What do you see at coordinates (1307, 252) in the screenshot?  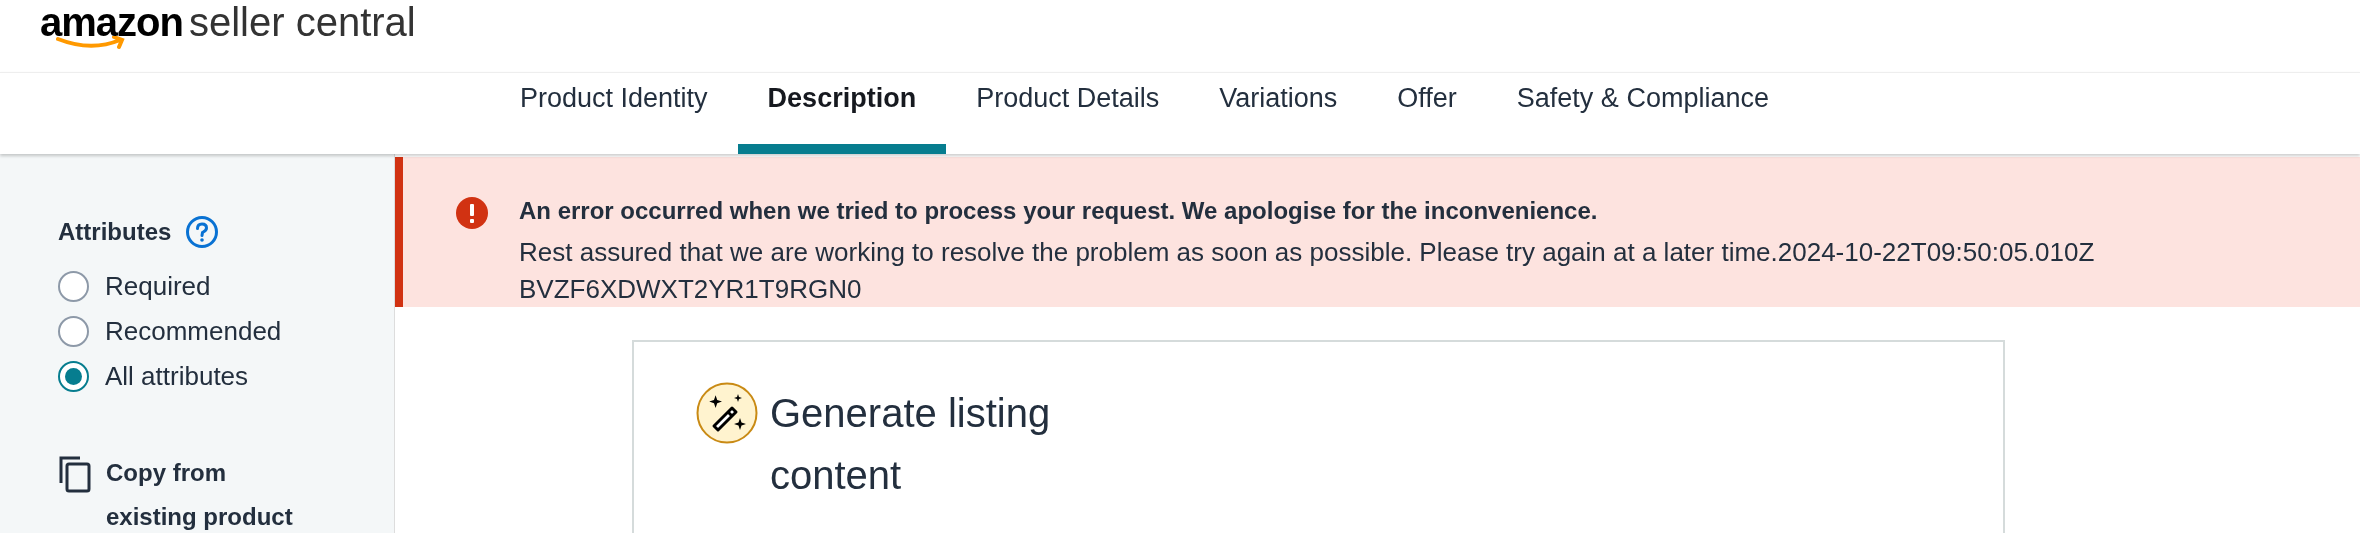 I see `error-message: Rest assured that we are working to resolve the problem as soon as possible. Please try again at a later time.2024-10-22T09:50:05.010Z` at bounding box center [1307, 252].